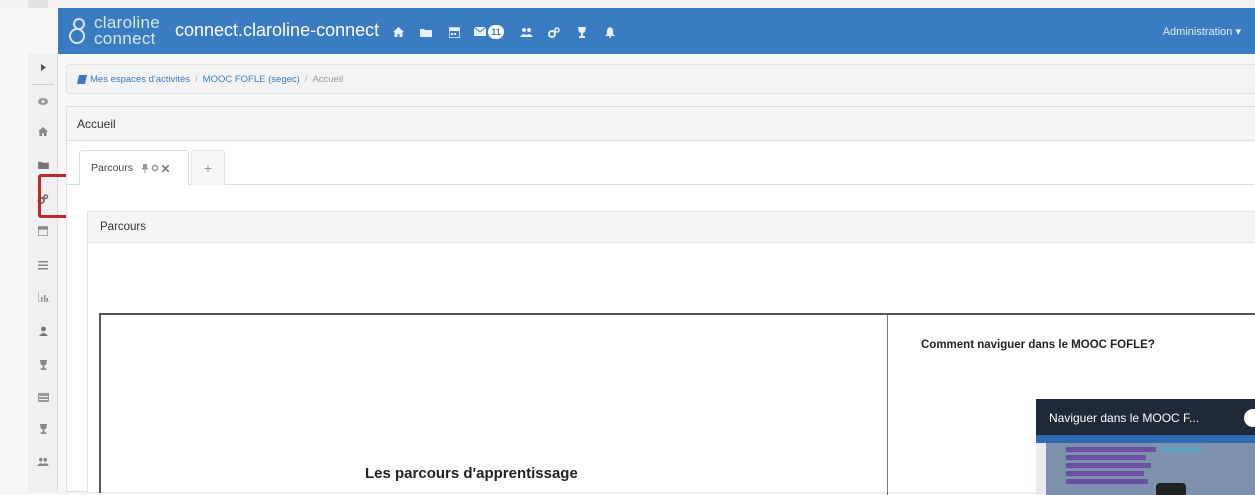 The width and height of the screenshot is (1255, 495). I want to click on tab-parcours: Parcours, so click(134, 168).